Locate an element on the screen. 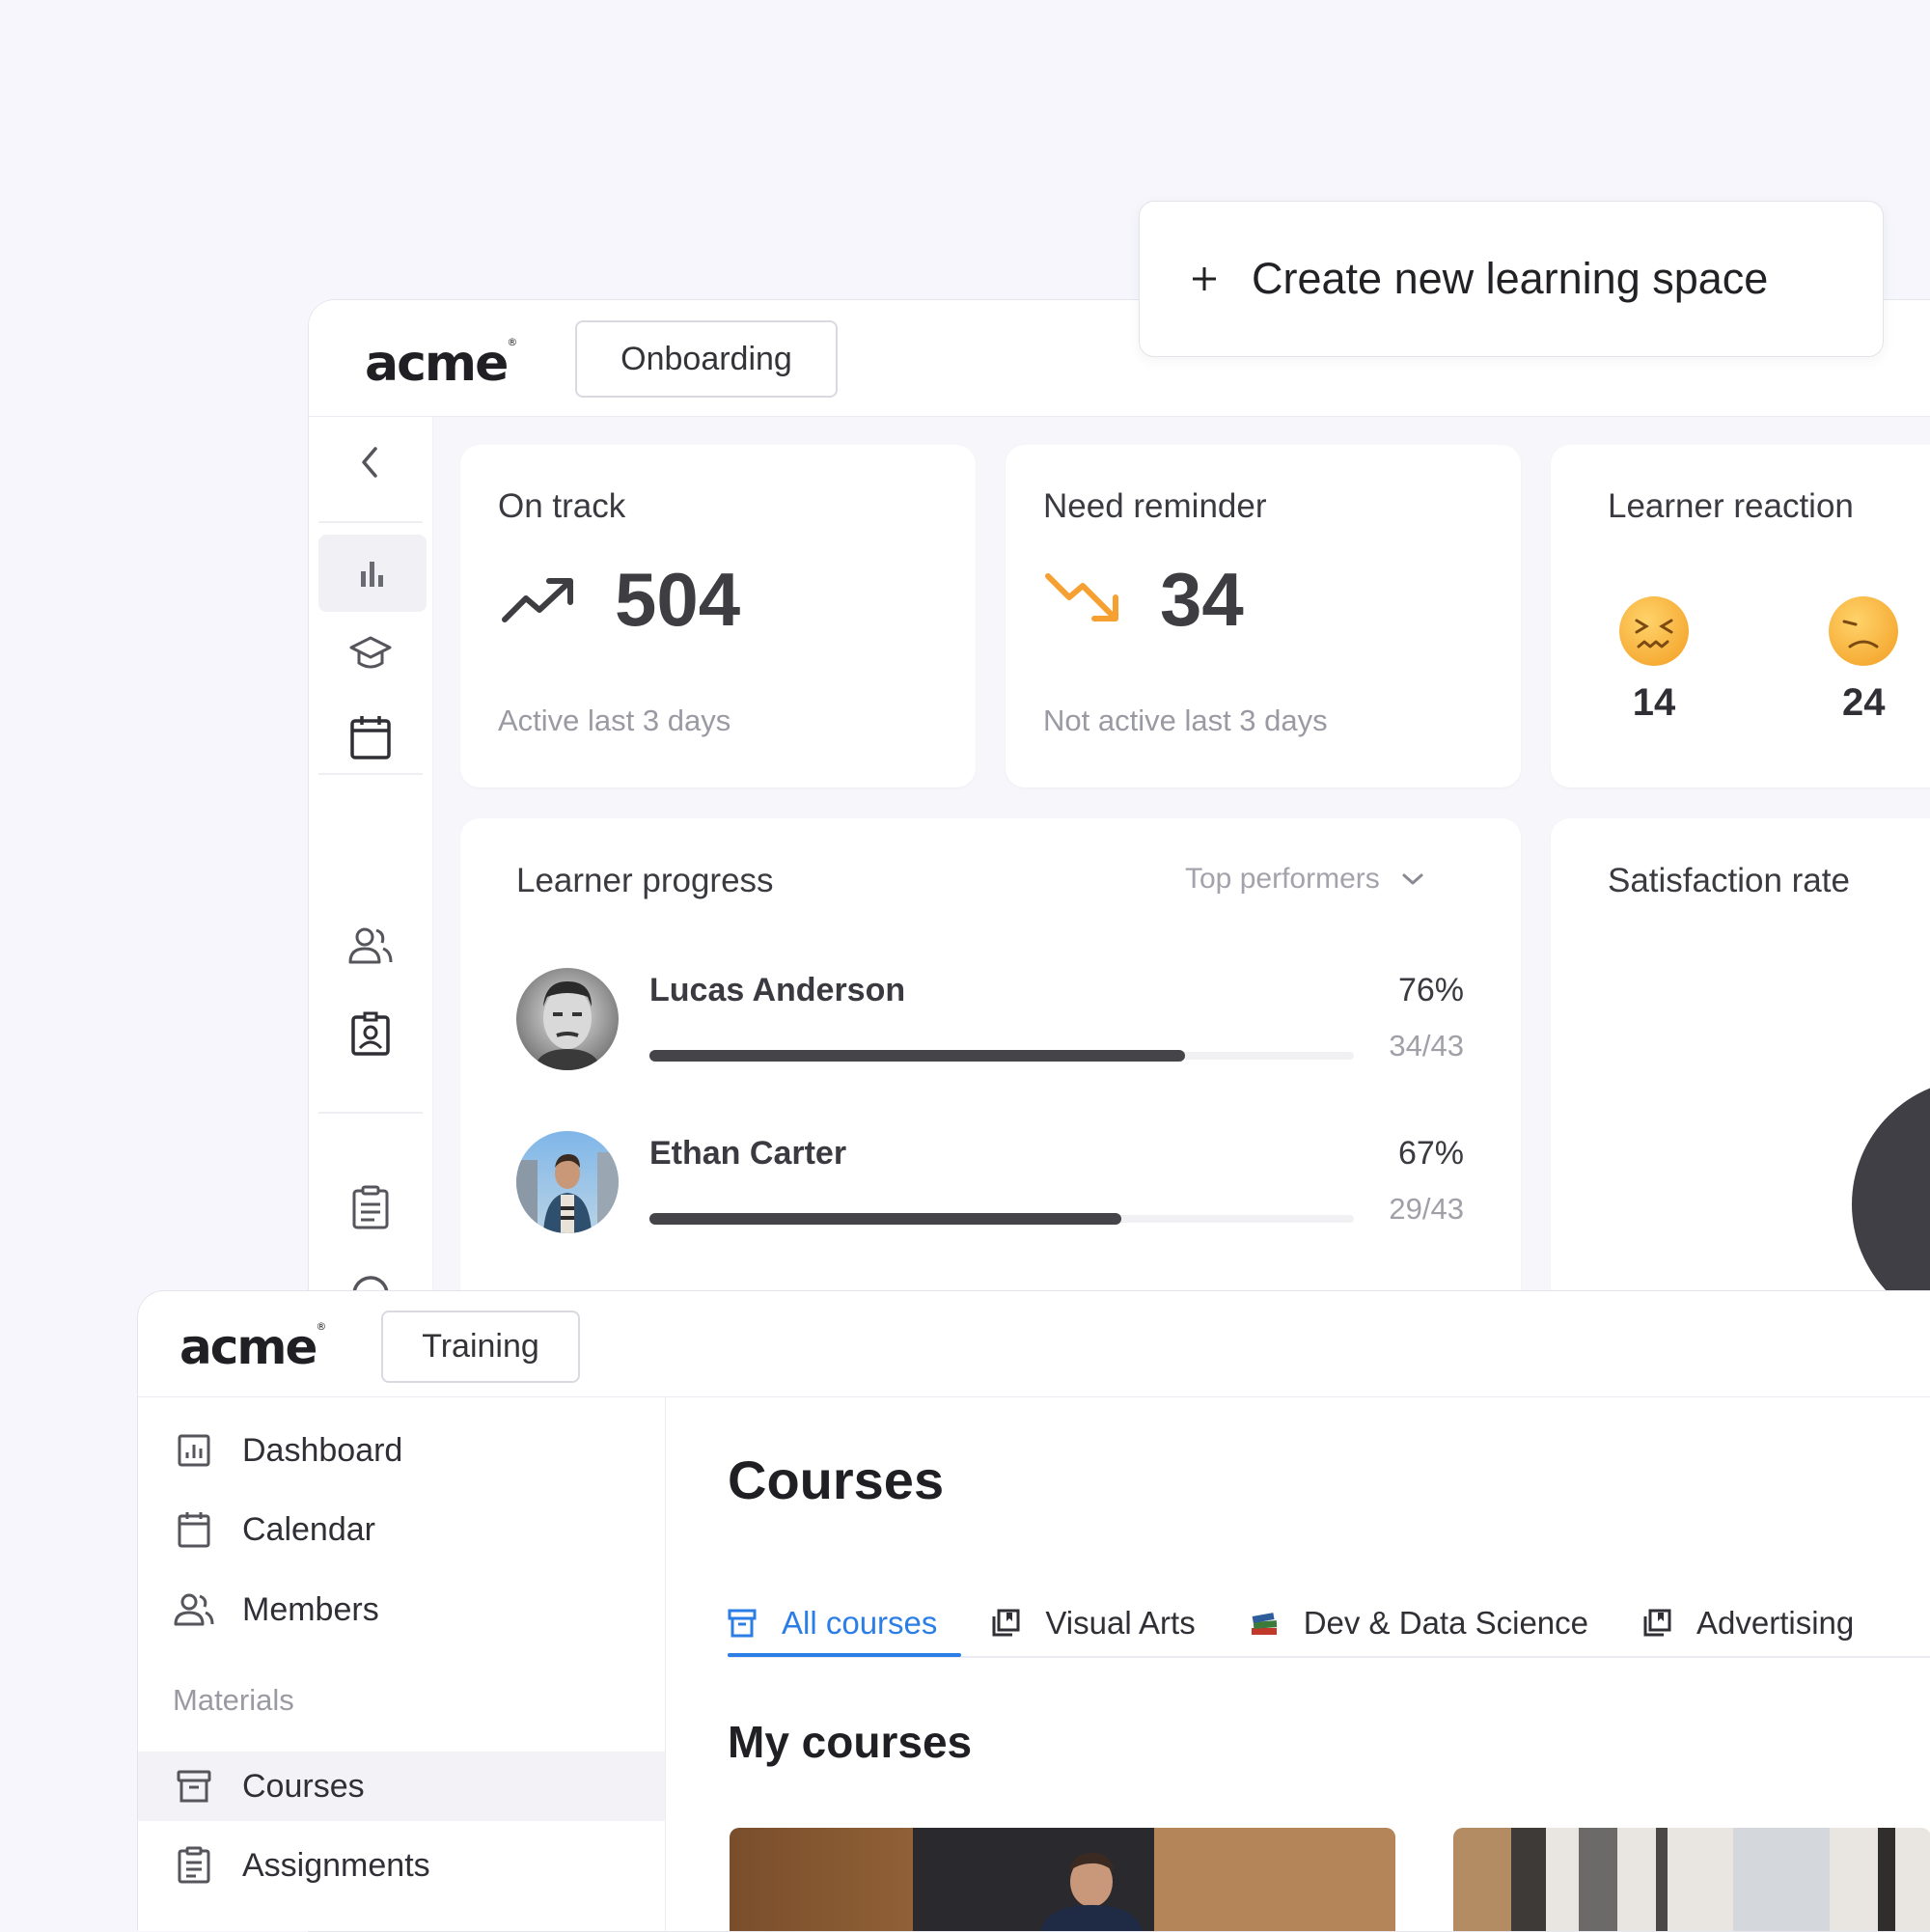 This screenshot has height=1932, width=1930. confounded-face-icon is located at coordinates (1654, 631).